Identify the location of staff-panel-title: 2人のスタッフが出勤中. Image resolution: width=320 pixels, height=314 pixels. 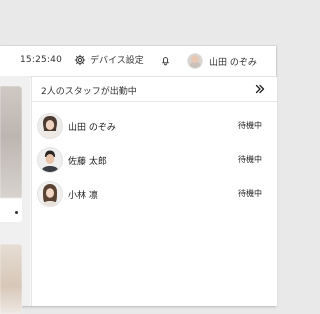
(89, 92).